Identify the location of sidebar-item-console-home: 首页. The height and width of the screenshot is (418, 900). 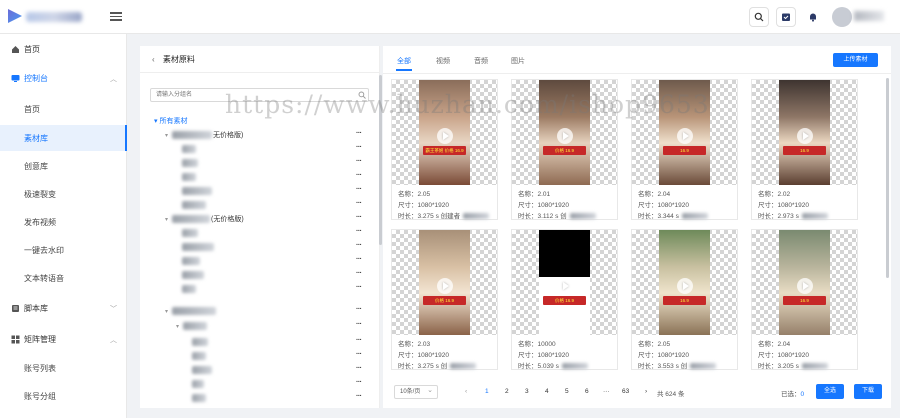
(63, 109).